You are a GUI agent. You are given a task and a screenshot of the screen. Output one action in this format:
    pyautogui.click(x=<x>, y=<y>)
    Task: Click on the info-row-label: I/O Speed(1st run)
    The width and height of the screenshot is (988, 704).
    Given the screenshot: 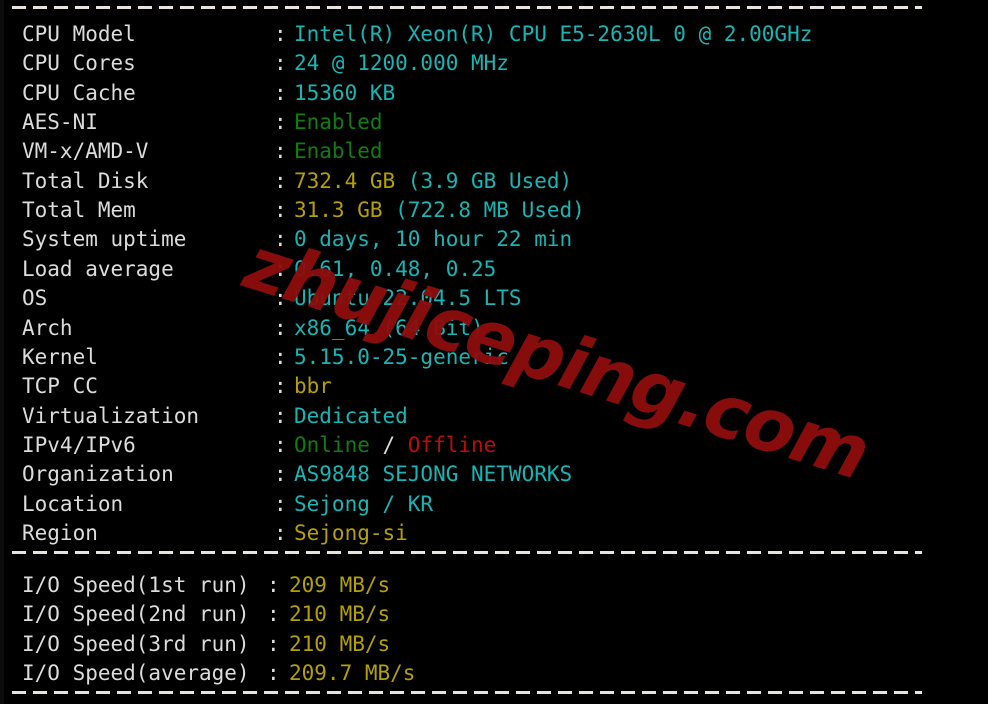 What is the action you would take?
    pyautogui.click(x=136, y=585)
    